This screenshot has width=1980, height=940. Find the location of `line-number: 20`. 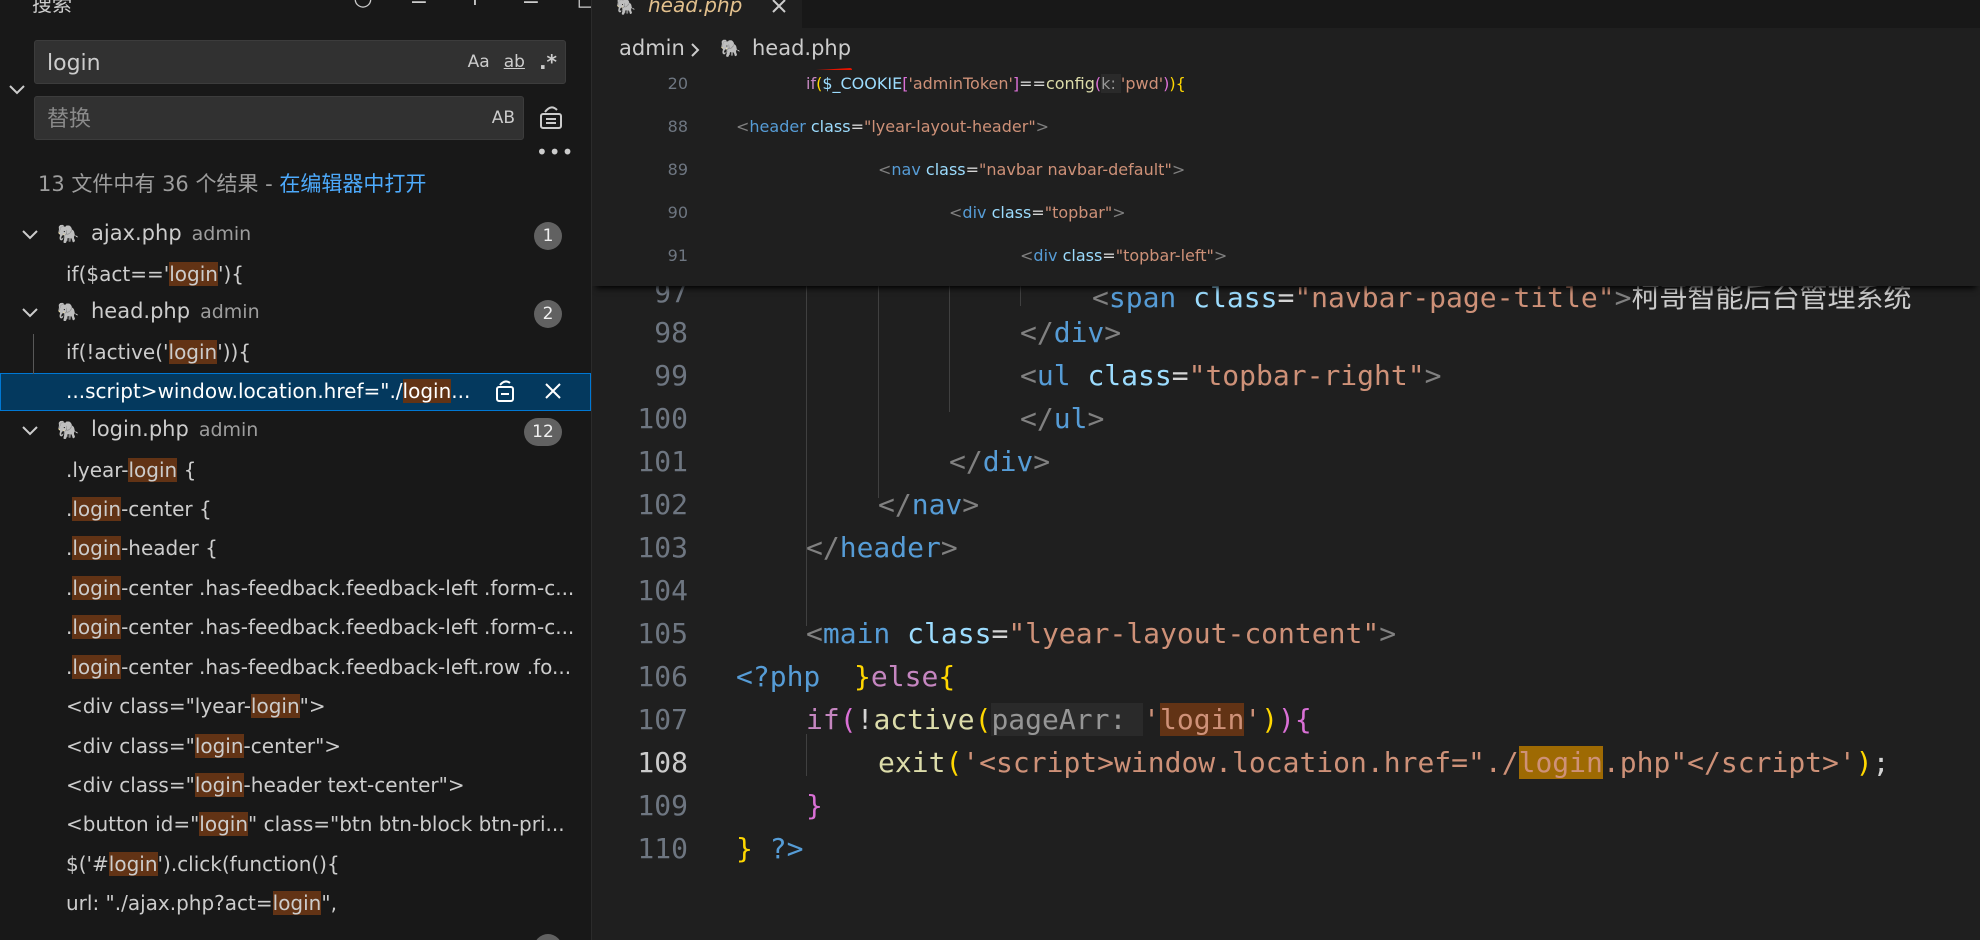

line-number: 20 is located at coordinates (677, 83).